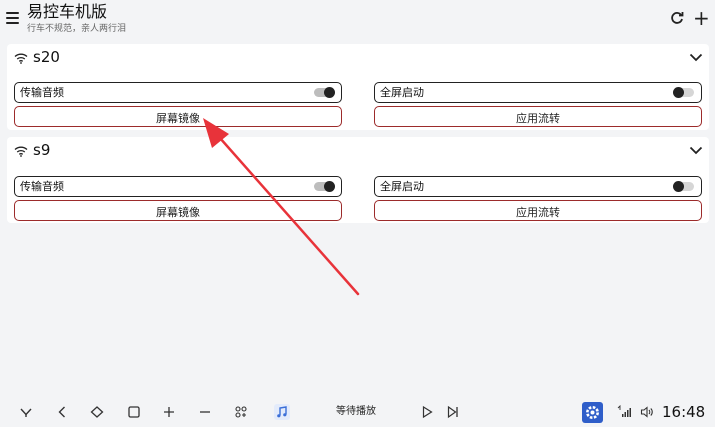 This screenshot has width=715, height=427. Describe the element at coordinates (46, 57) in the screenshot. I see `device-name: s20` at that location.